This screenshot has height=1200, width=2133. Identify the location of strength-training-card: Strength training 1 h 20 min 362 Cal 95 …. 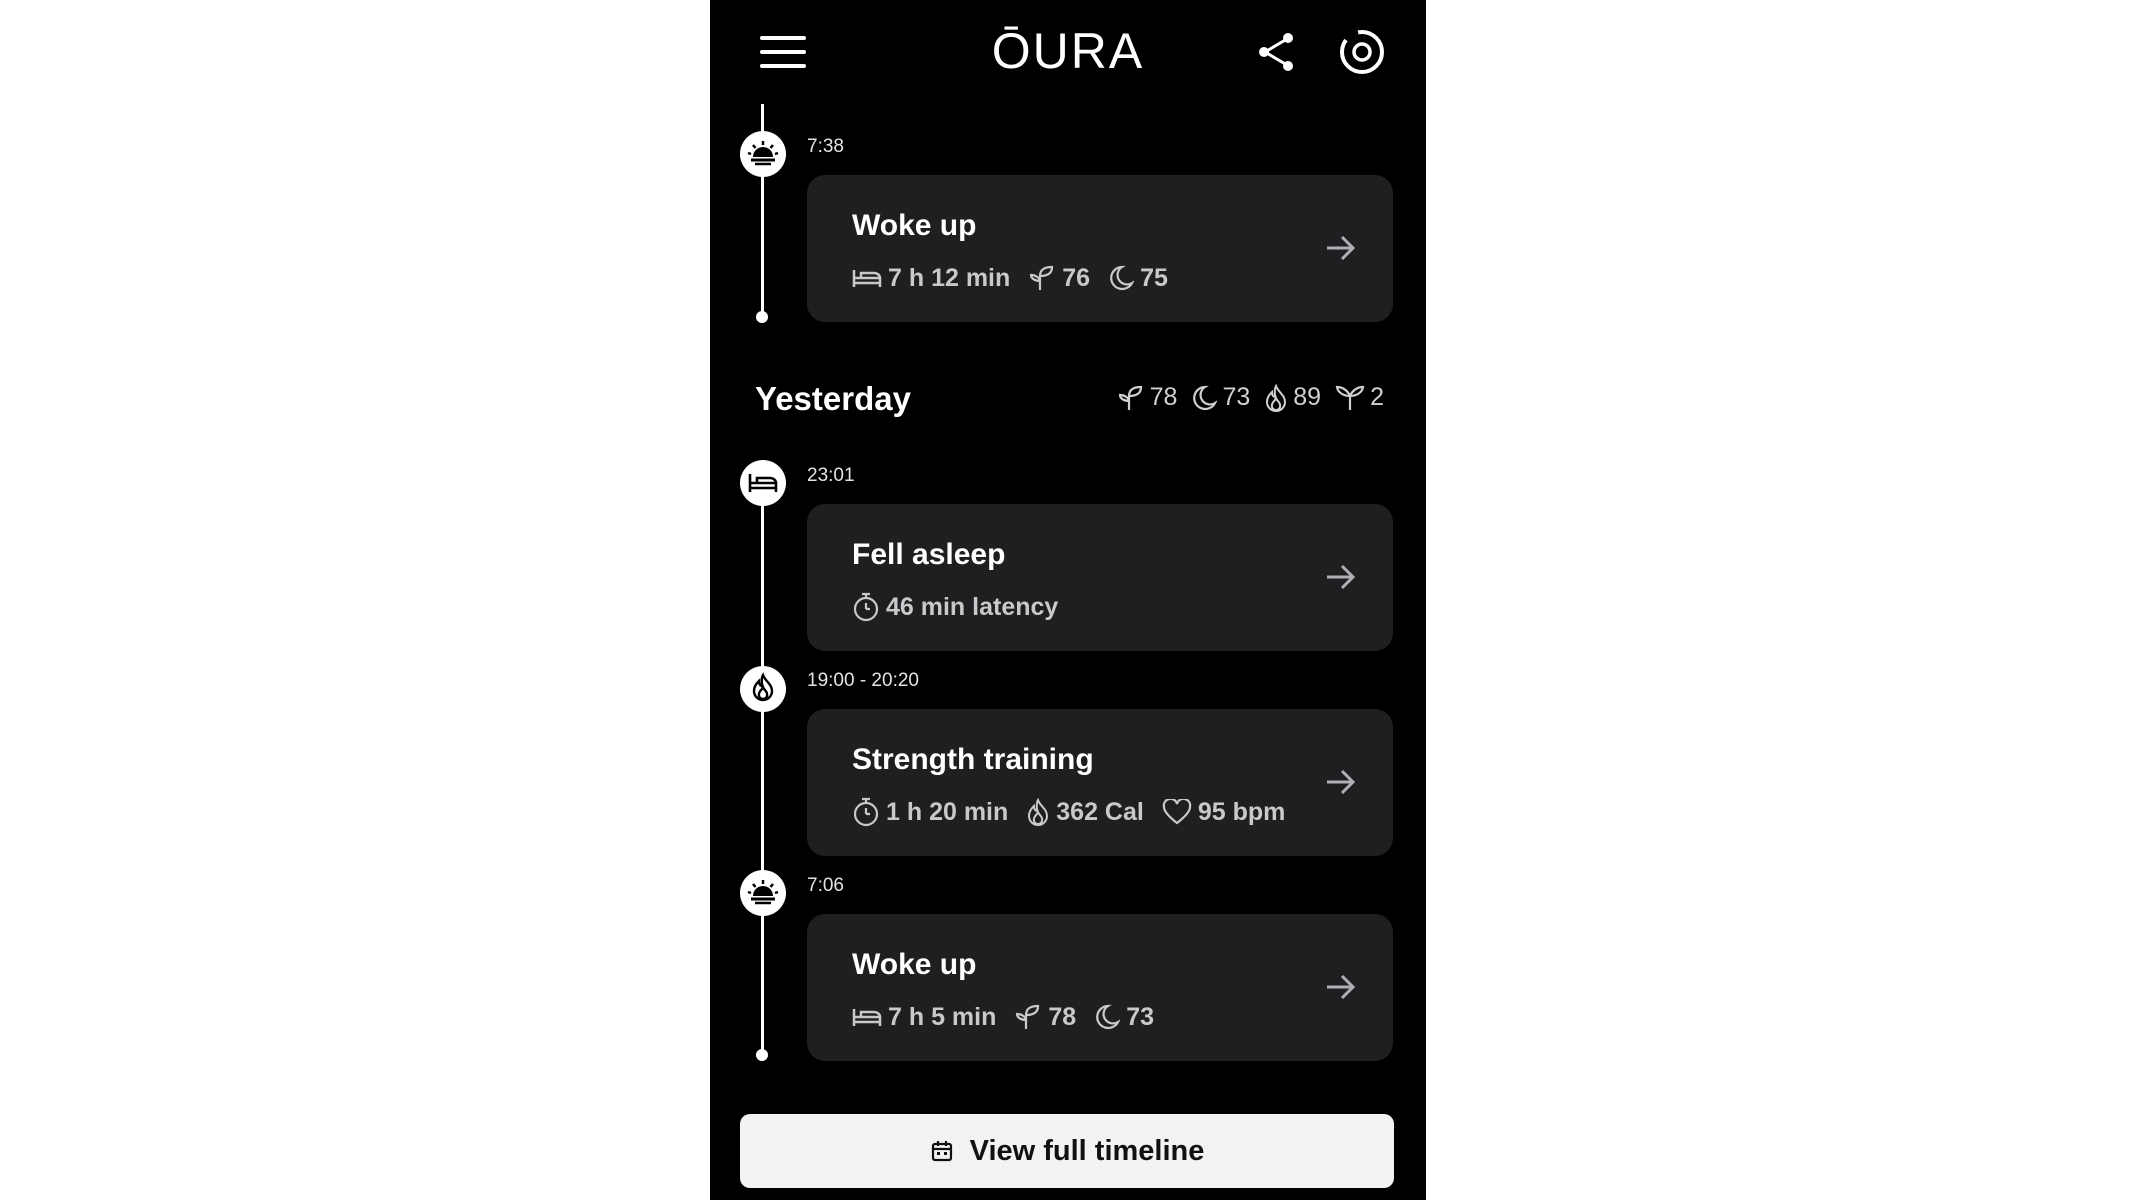
(1100, 782).